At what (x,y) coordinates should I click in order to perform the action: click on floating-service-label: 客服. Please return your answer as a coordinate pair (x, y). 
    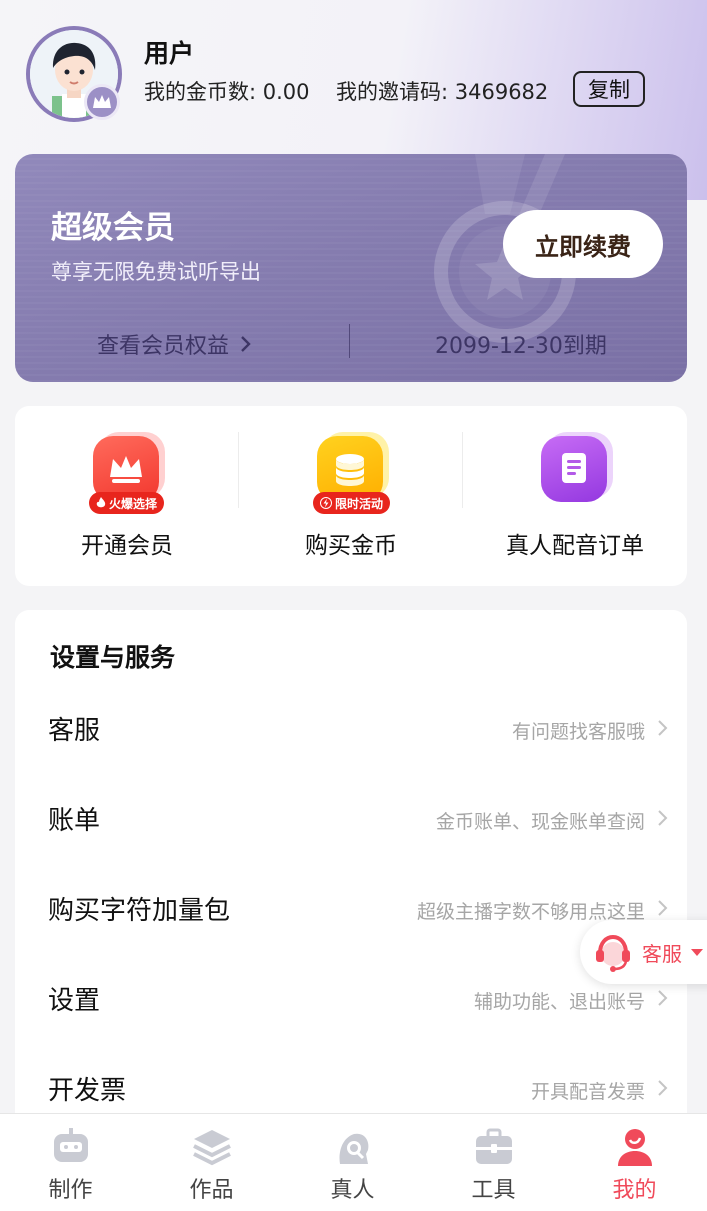
    Looking at the image, I should click on (662, 953).